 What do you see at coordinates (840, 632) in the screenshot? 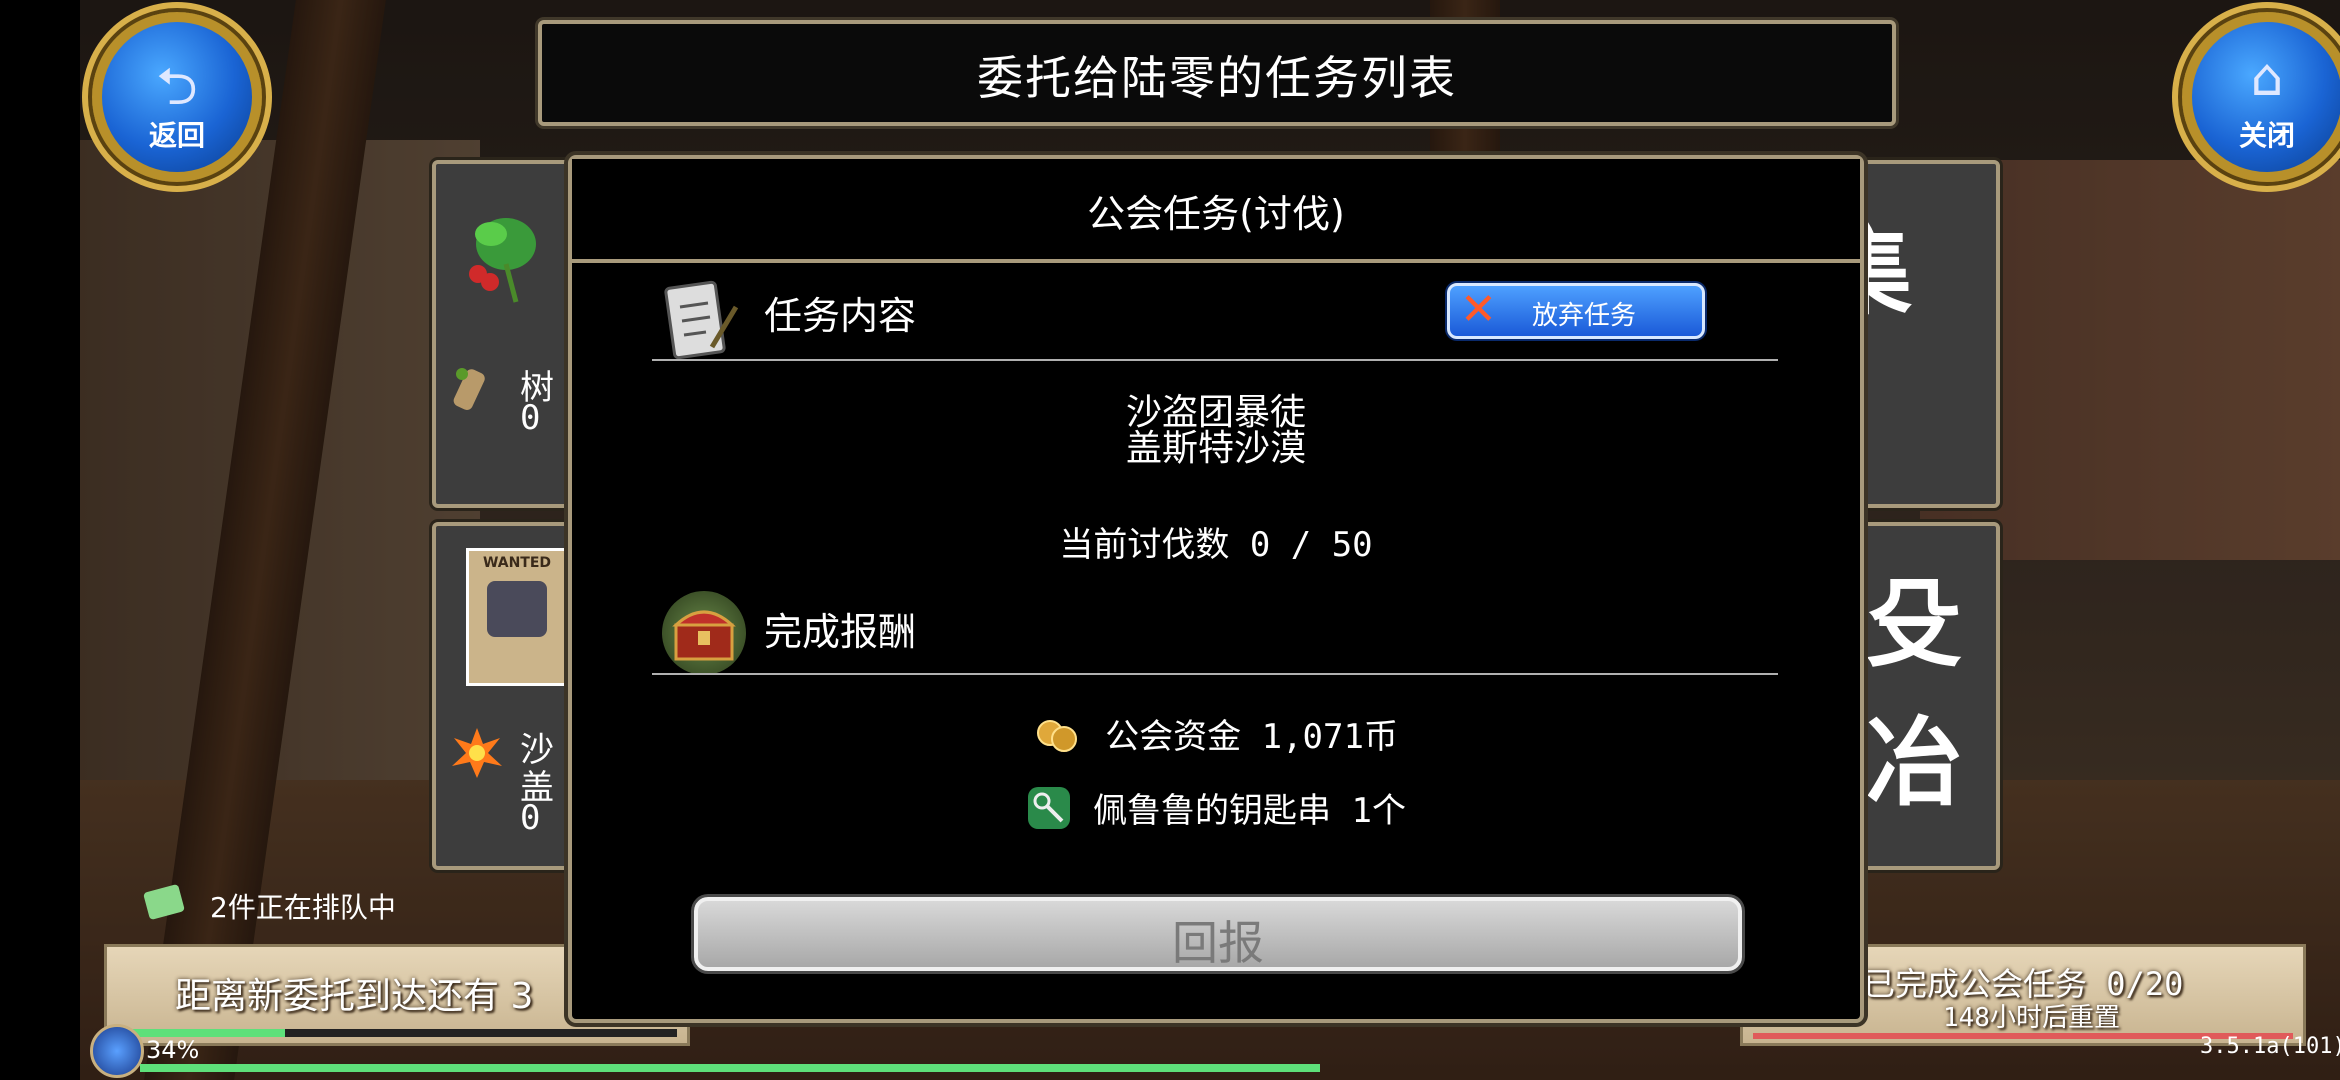
I see `reward-title: 完成报酬` at bounding box center [840, 632].